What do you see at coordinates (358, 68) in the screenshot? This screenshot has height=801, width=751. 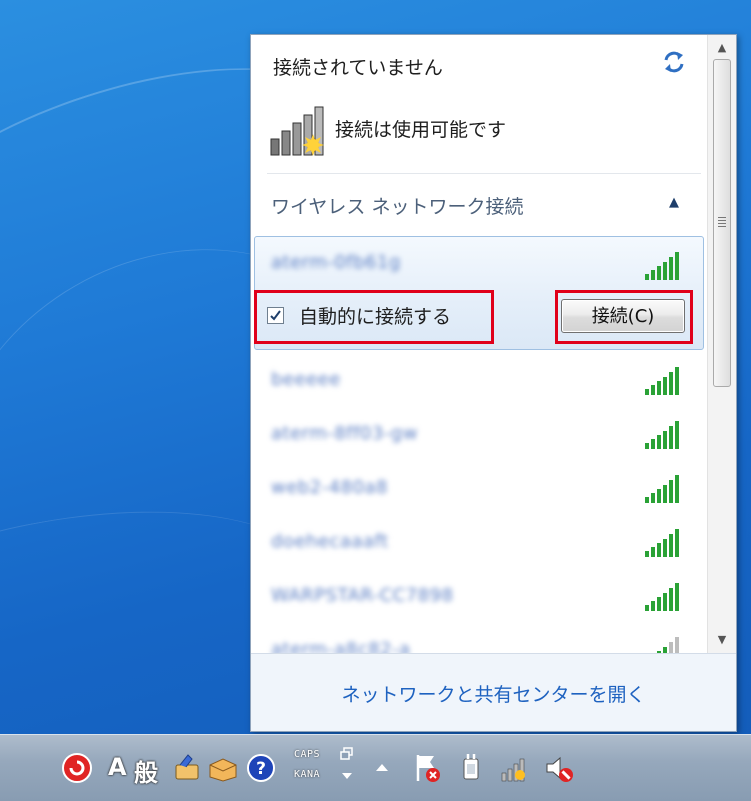 I see `status-title: 接続されていません` at bounding box center [358, 68].